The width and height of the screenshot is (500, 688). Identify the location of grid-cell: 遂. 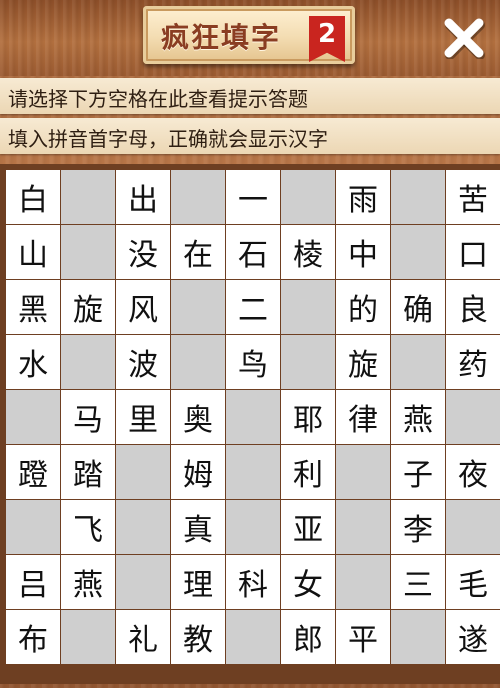
(473, 637).